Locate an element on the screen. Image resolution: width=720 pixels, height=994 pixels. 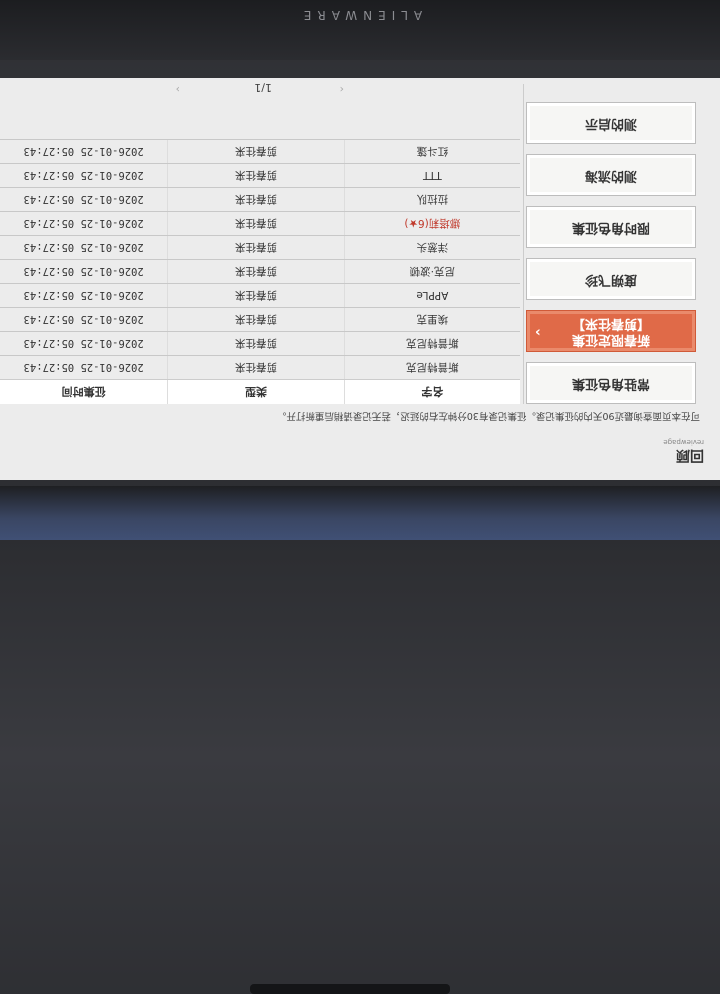
table-row: 拉拉队 剪春往来 2026-01-25 05:27:43 is located at coordinates (260, 199).